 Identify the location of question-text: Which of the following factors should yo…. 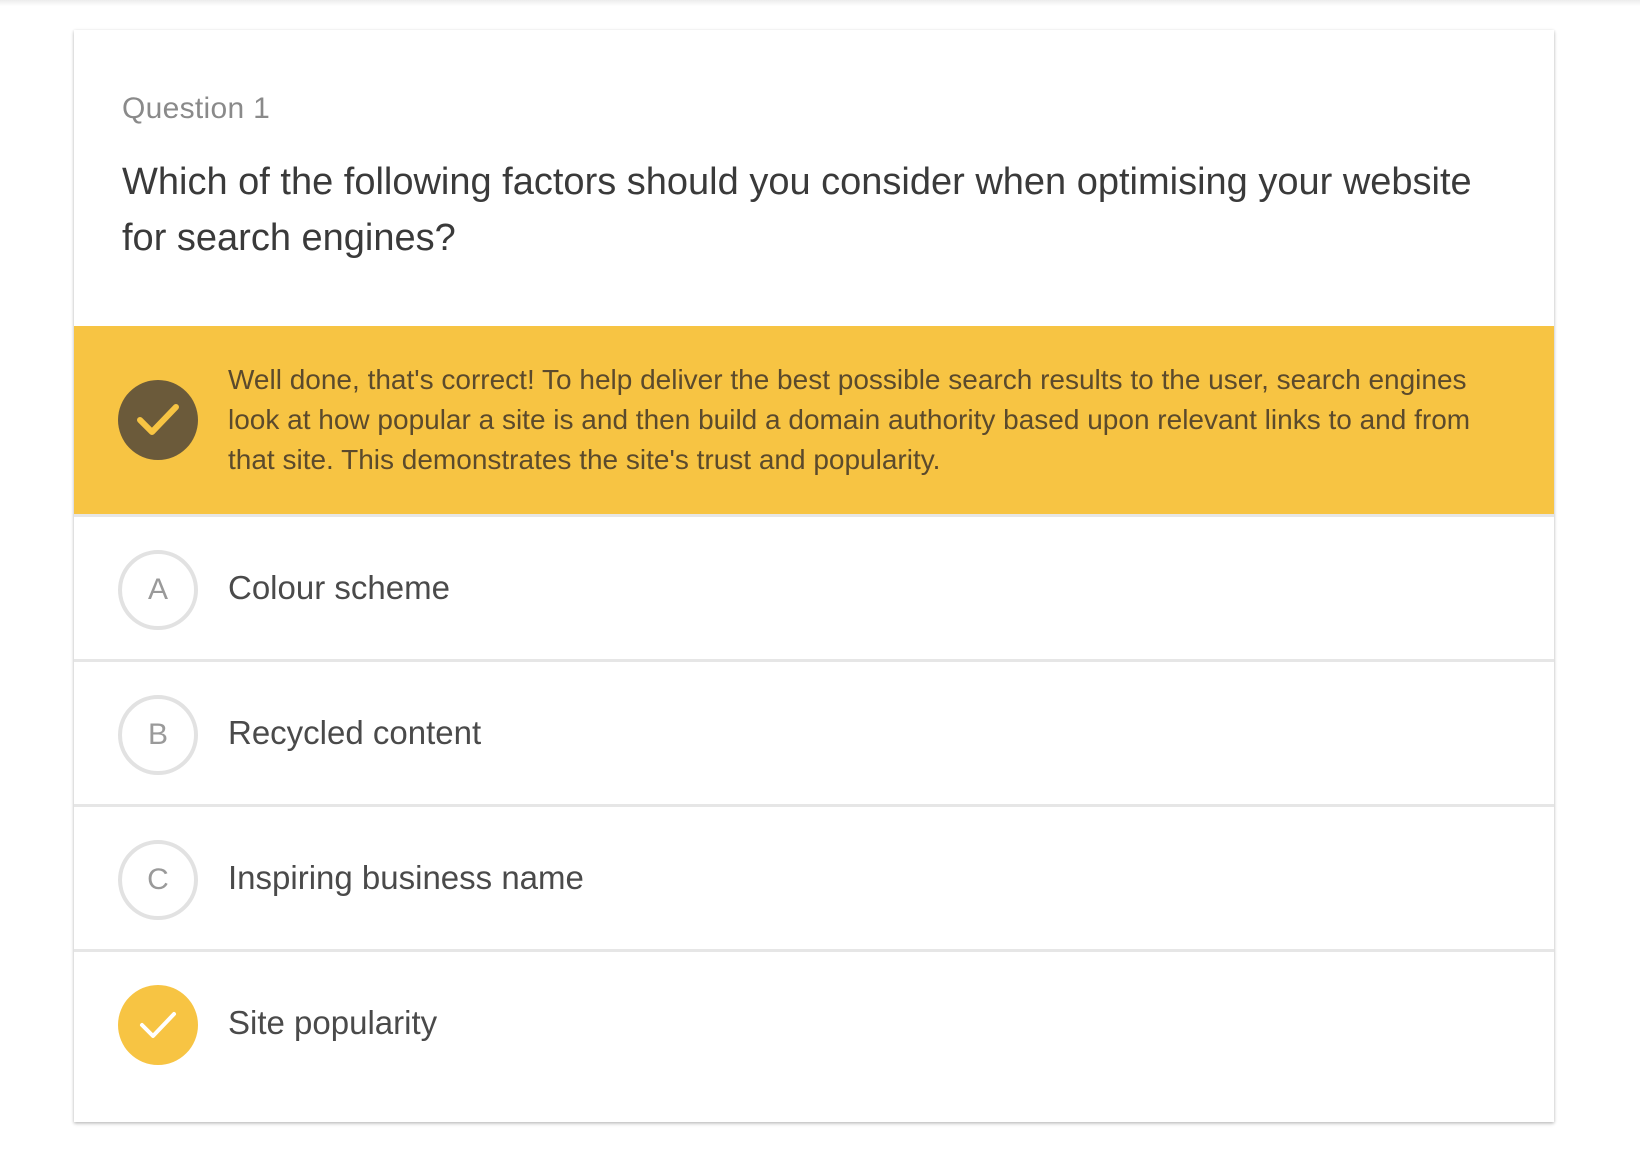
(797, 210).